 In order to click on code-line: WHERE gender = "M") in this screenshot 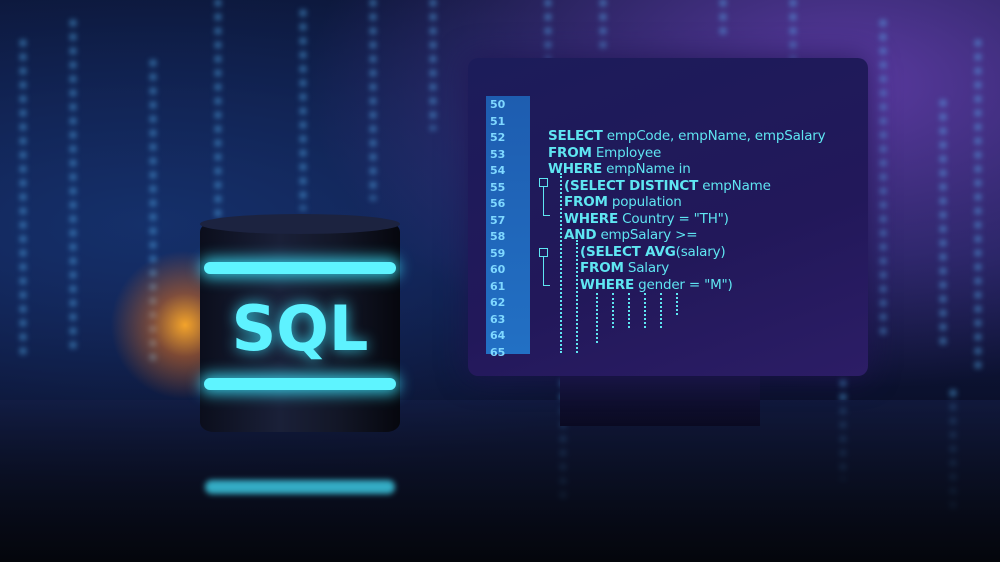, I will do `click(656, 285)`.